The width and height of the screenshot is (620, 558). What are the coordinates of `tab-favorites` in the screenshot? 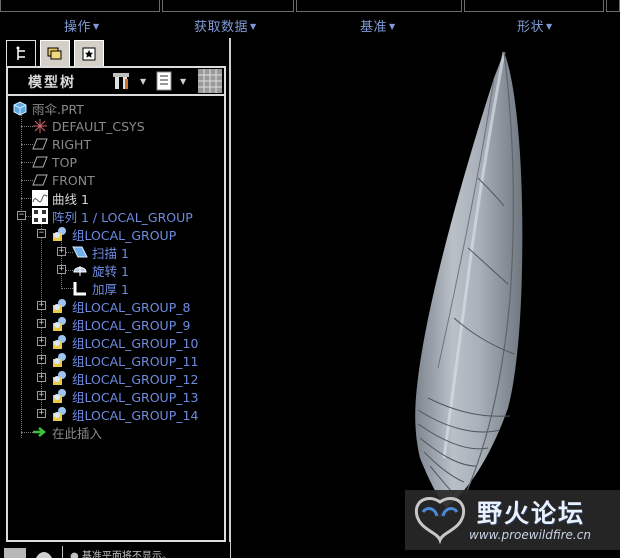 It's located at (89, 53).